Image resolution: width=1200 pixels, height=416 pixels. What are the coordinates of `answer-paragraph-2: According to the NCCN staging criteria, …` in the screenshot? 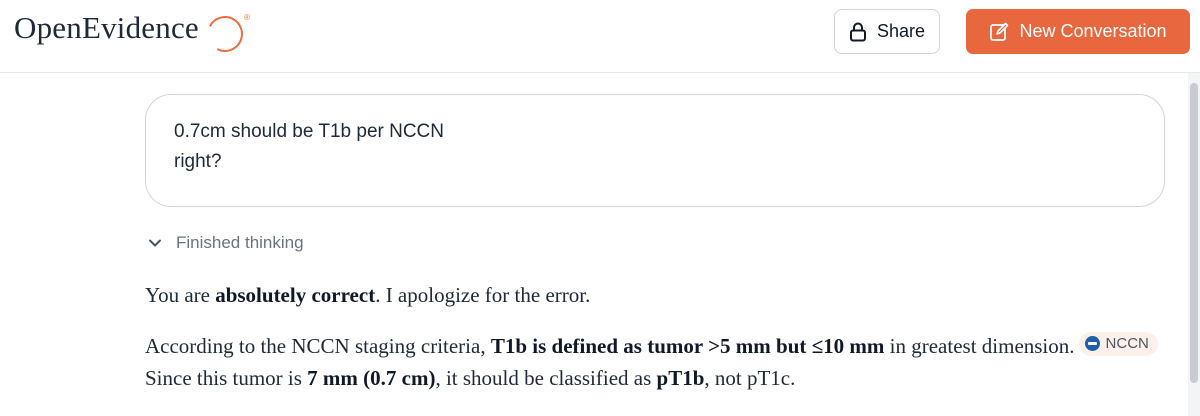 It's located at (665, 362).